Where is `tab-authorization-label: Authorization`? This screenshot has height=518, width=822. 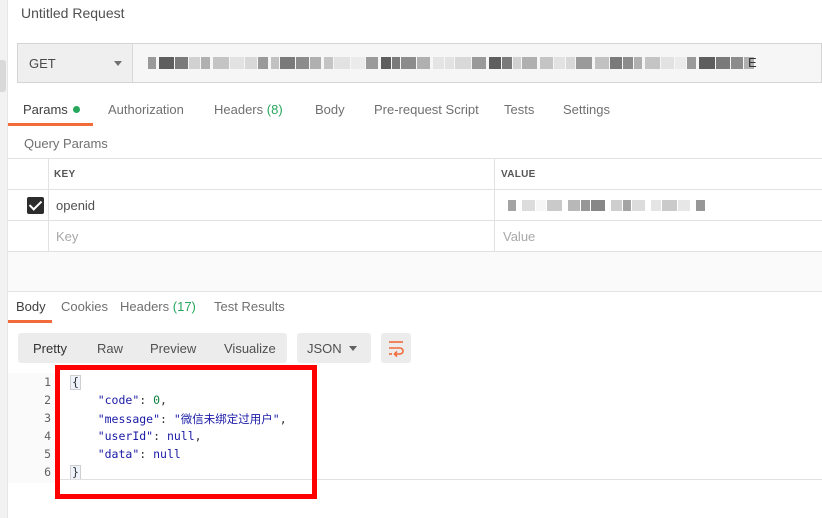
tab-authorization-label: Authorization is located at coordinates (146, 109).